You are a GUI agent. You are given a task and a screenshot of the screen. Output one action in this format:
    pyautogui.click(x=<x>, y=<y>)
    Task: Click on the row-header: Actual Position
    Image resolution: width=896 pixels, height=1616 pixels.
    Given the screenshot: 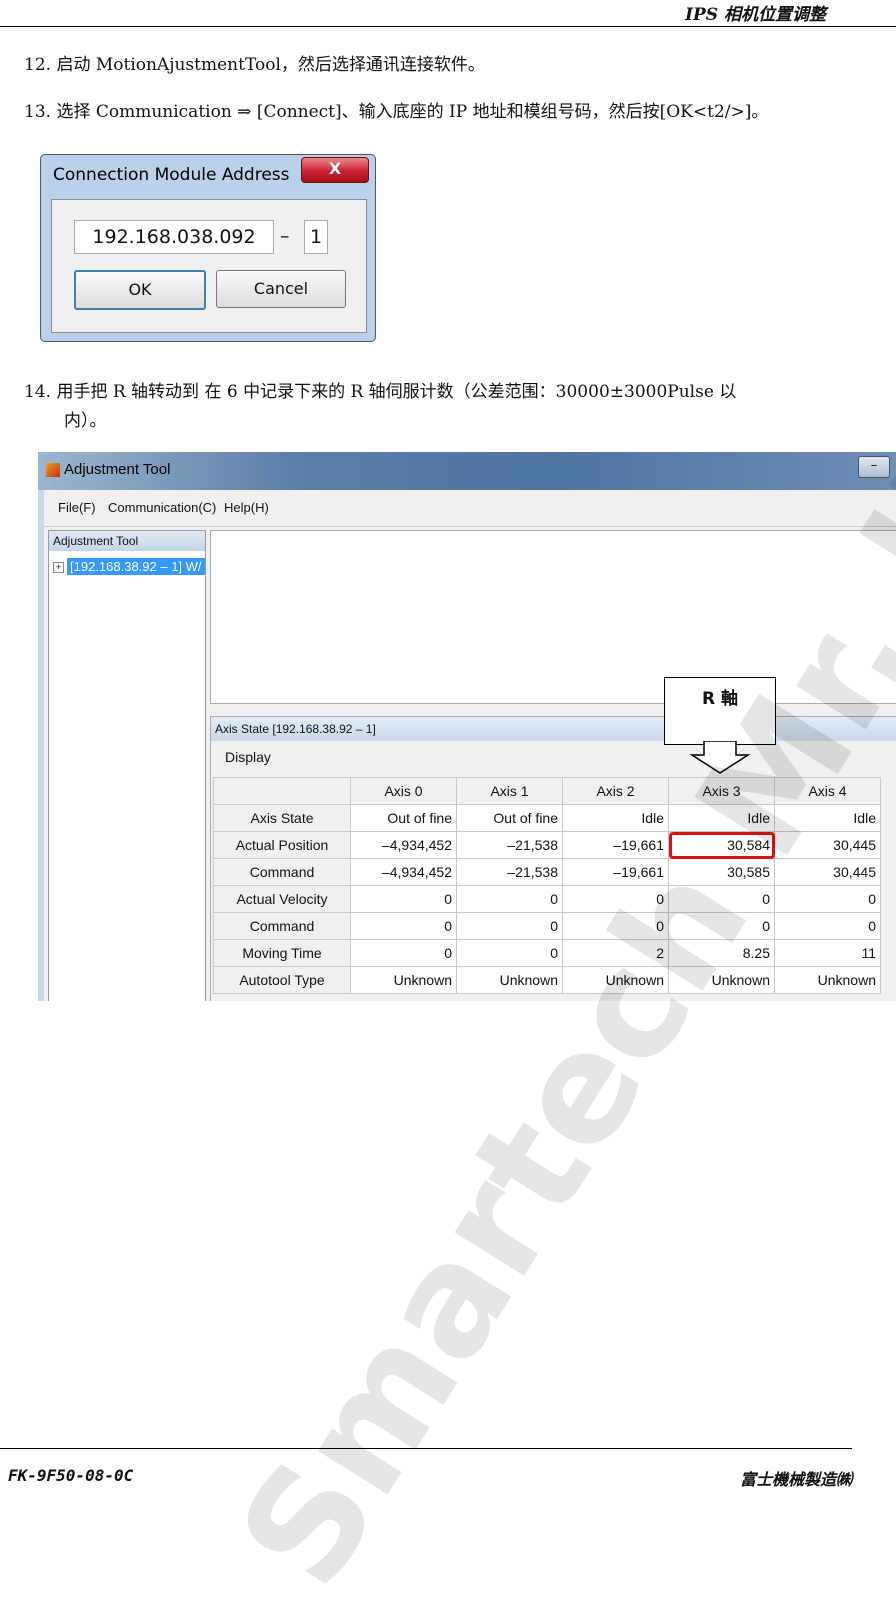 What is the action you would take?
    pyautogui.click(x=282, y=845)
    